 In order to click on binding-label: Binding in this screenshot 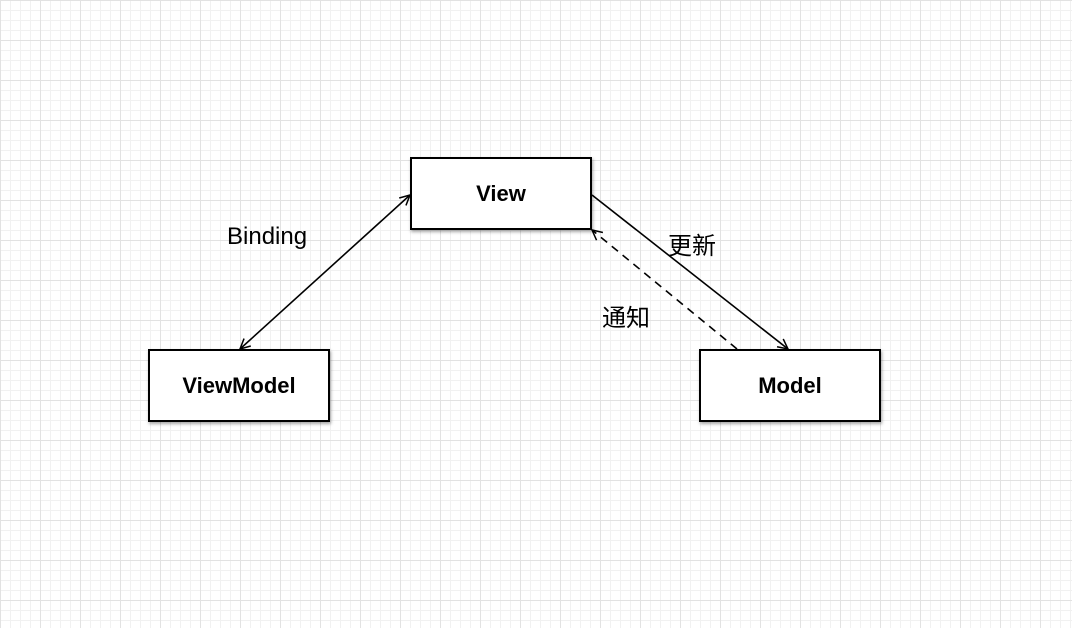, I will do `click(267, 236)`.